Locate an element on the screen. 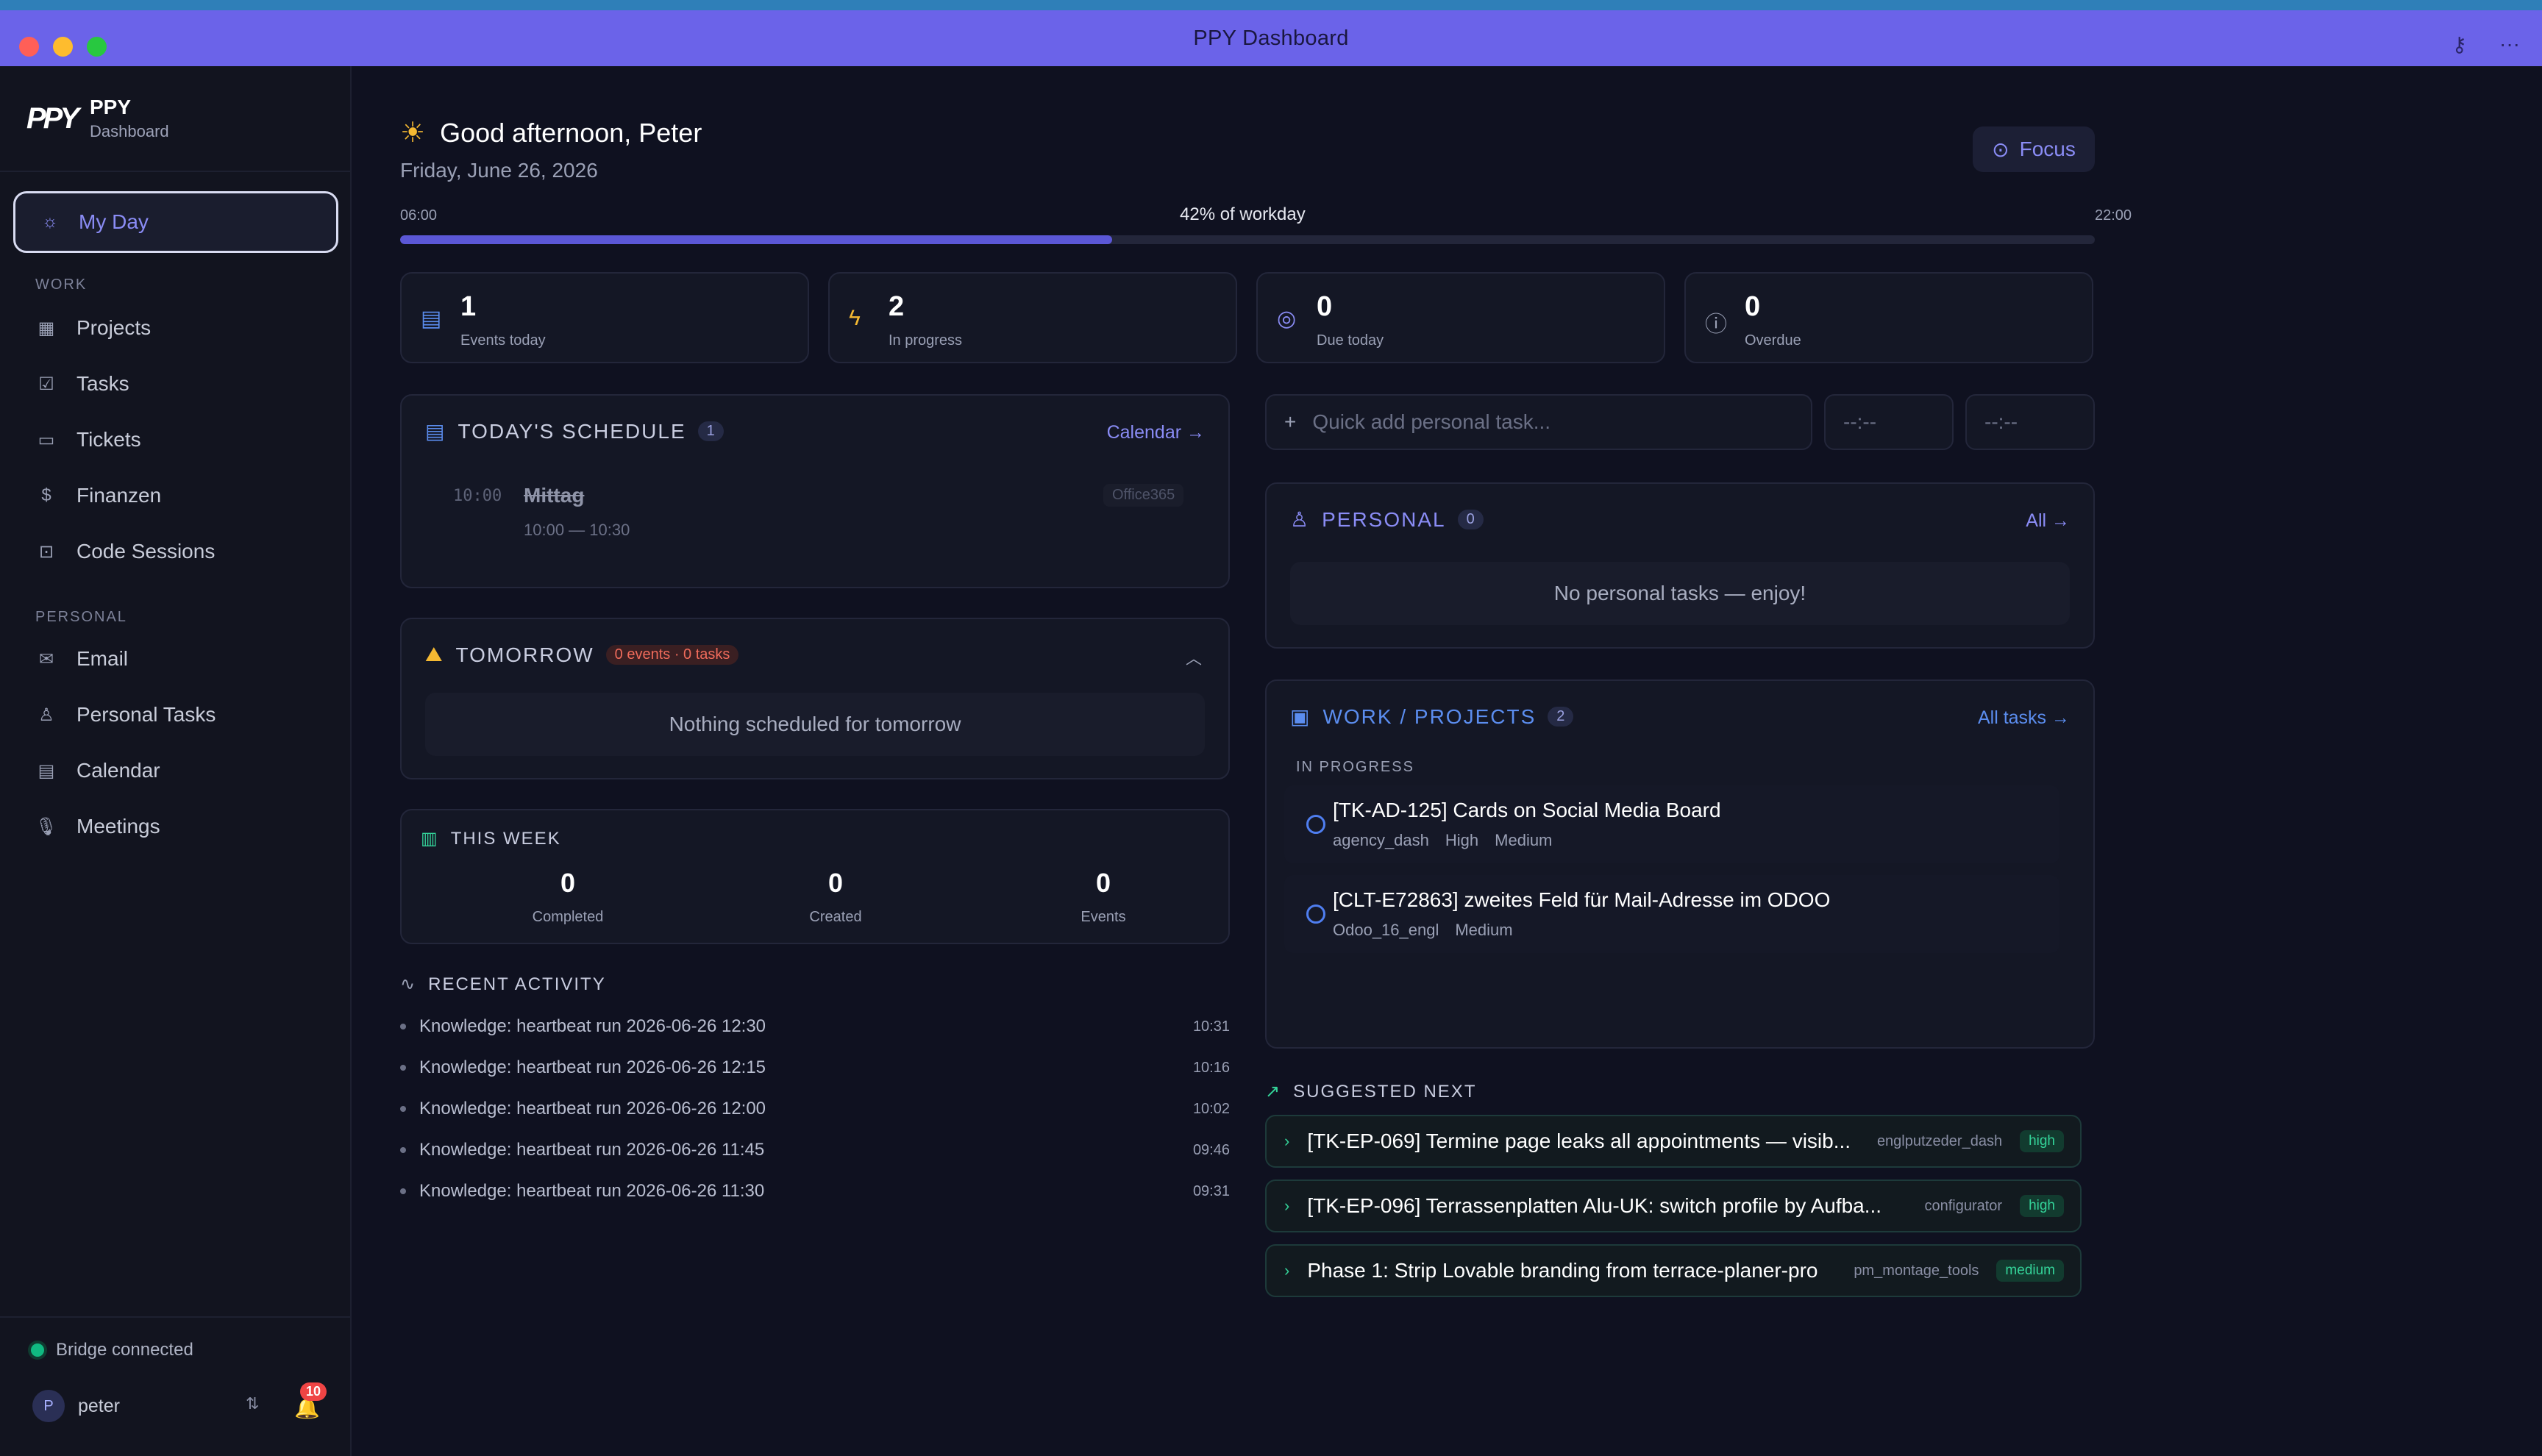 This screenshot has height=1456, width=2542. maximize-window-button is located at coordinates (97, 47).